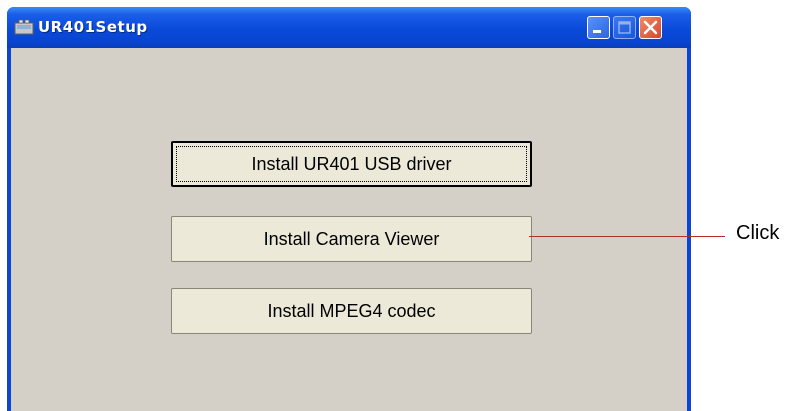 Image resolution: width=808 pixels, height=411 pixels. I want to click on maximize-button, so click(624, 27).